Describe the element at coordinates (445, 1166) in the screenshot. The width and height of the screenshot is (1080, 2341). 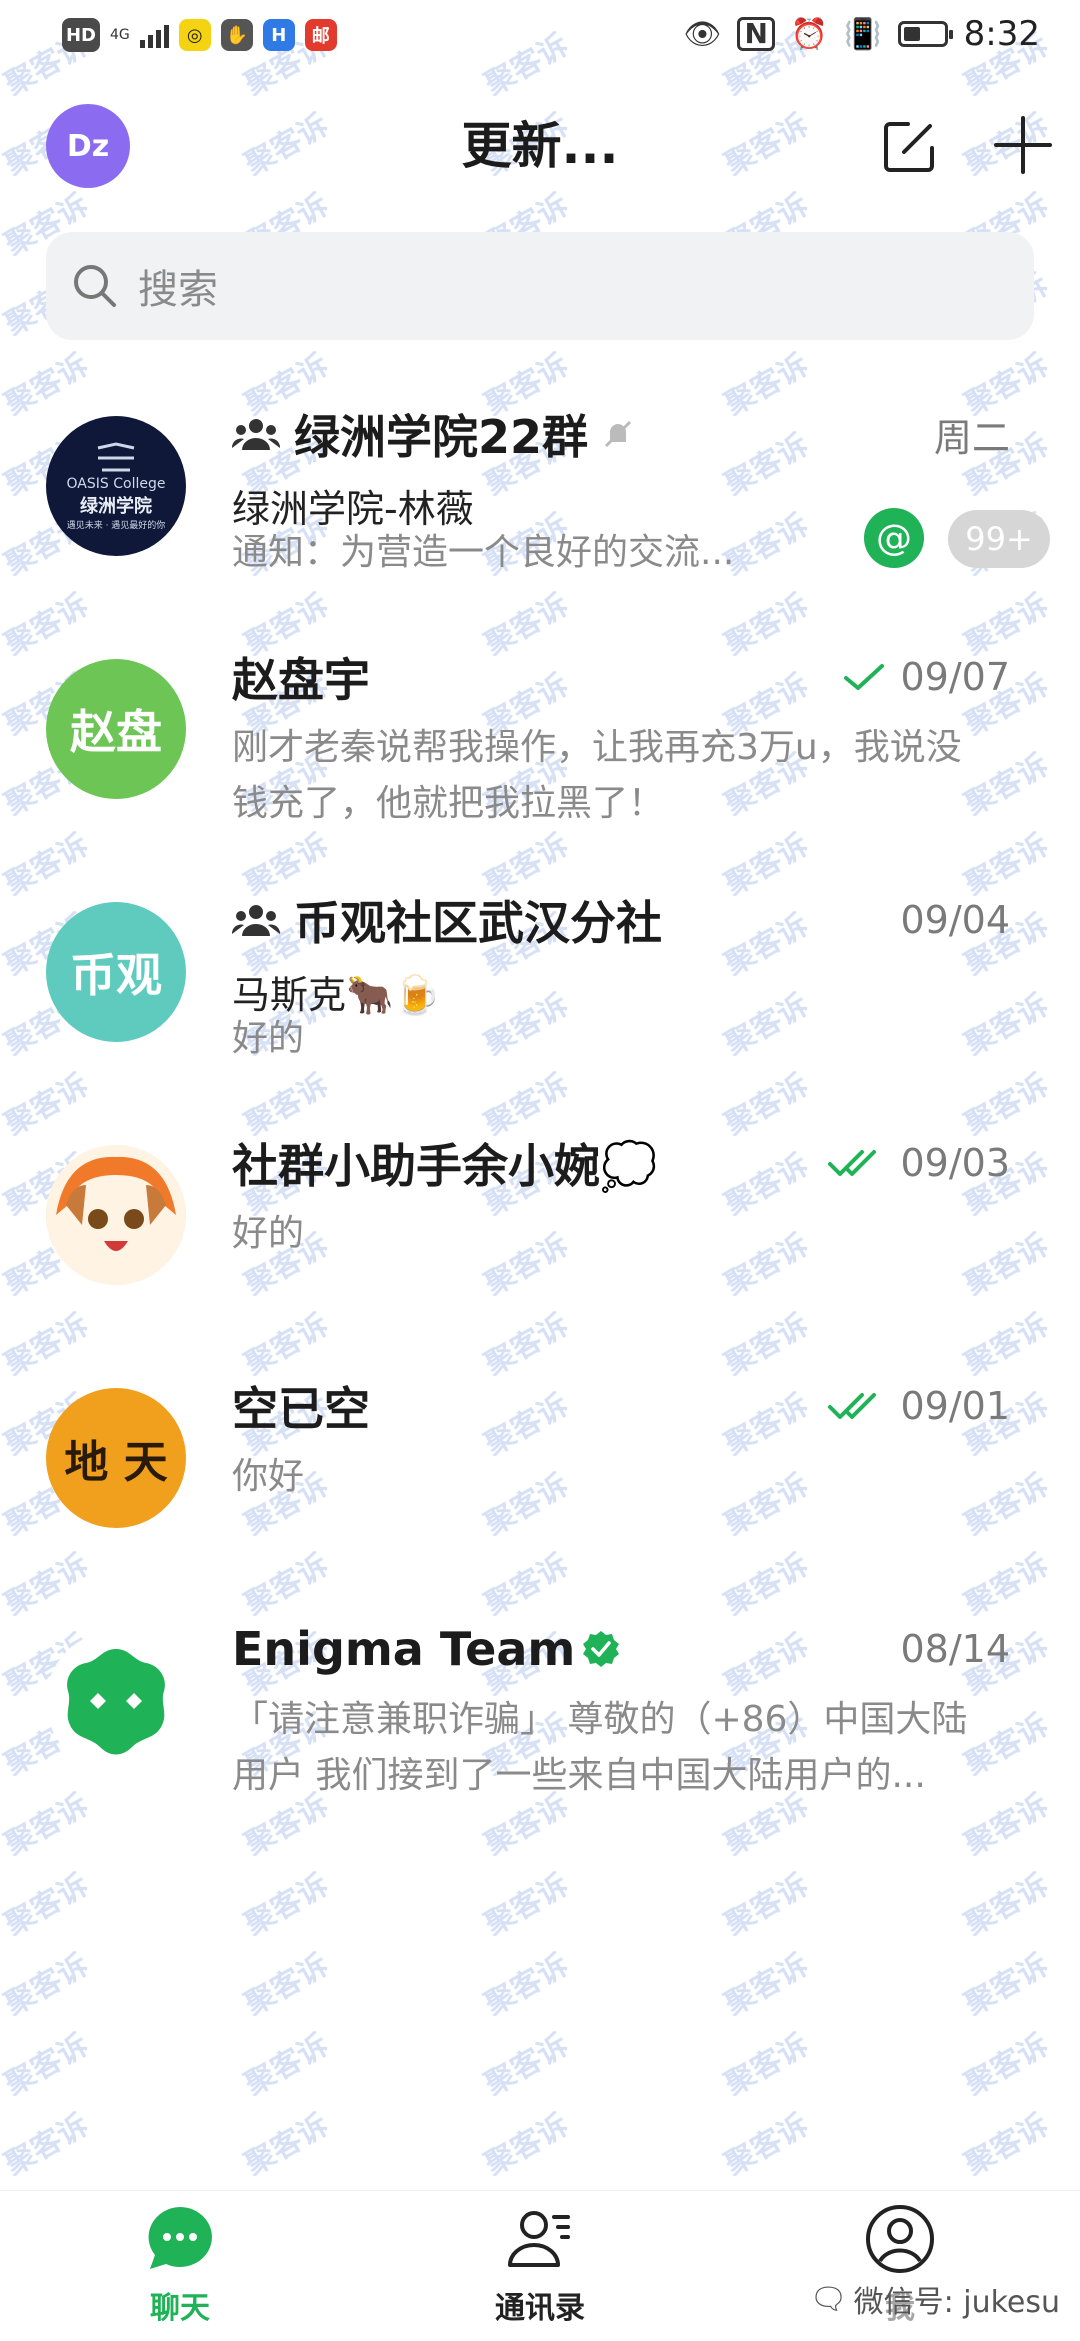
I see `chat-name: 社群小助手余小婉💭` at that location.